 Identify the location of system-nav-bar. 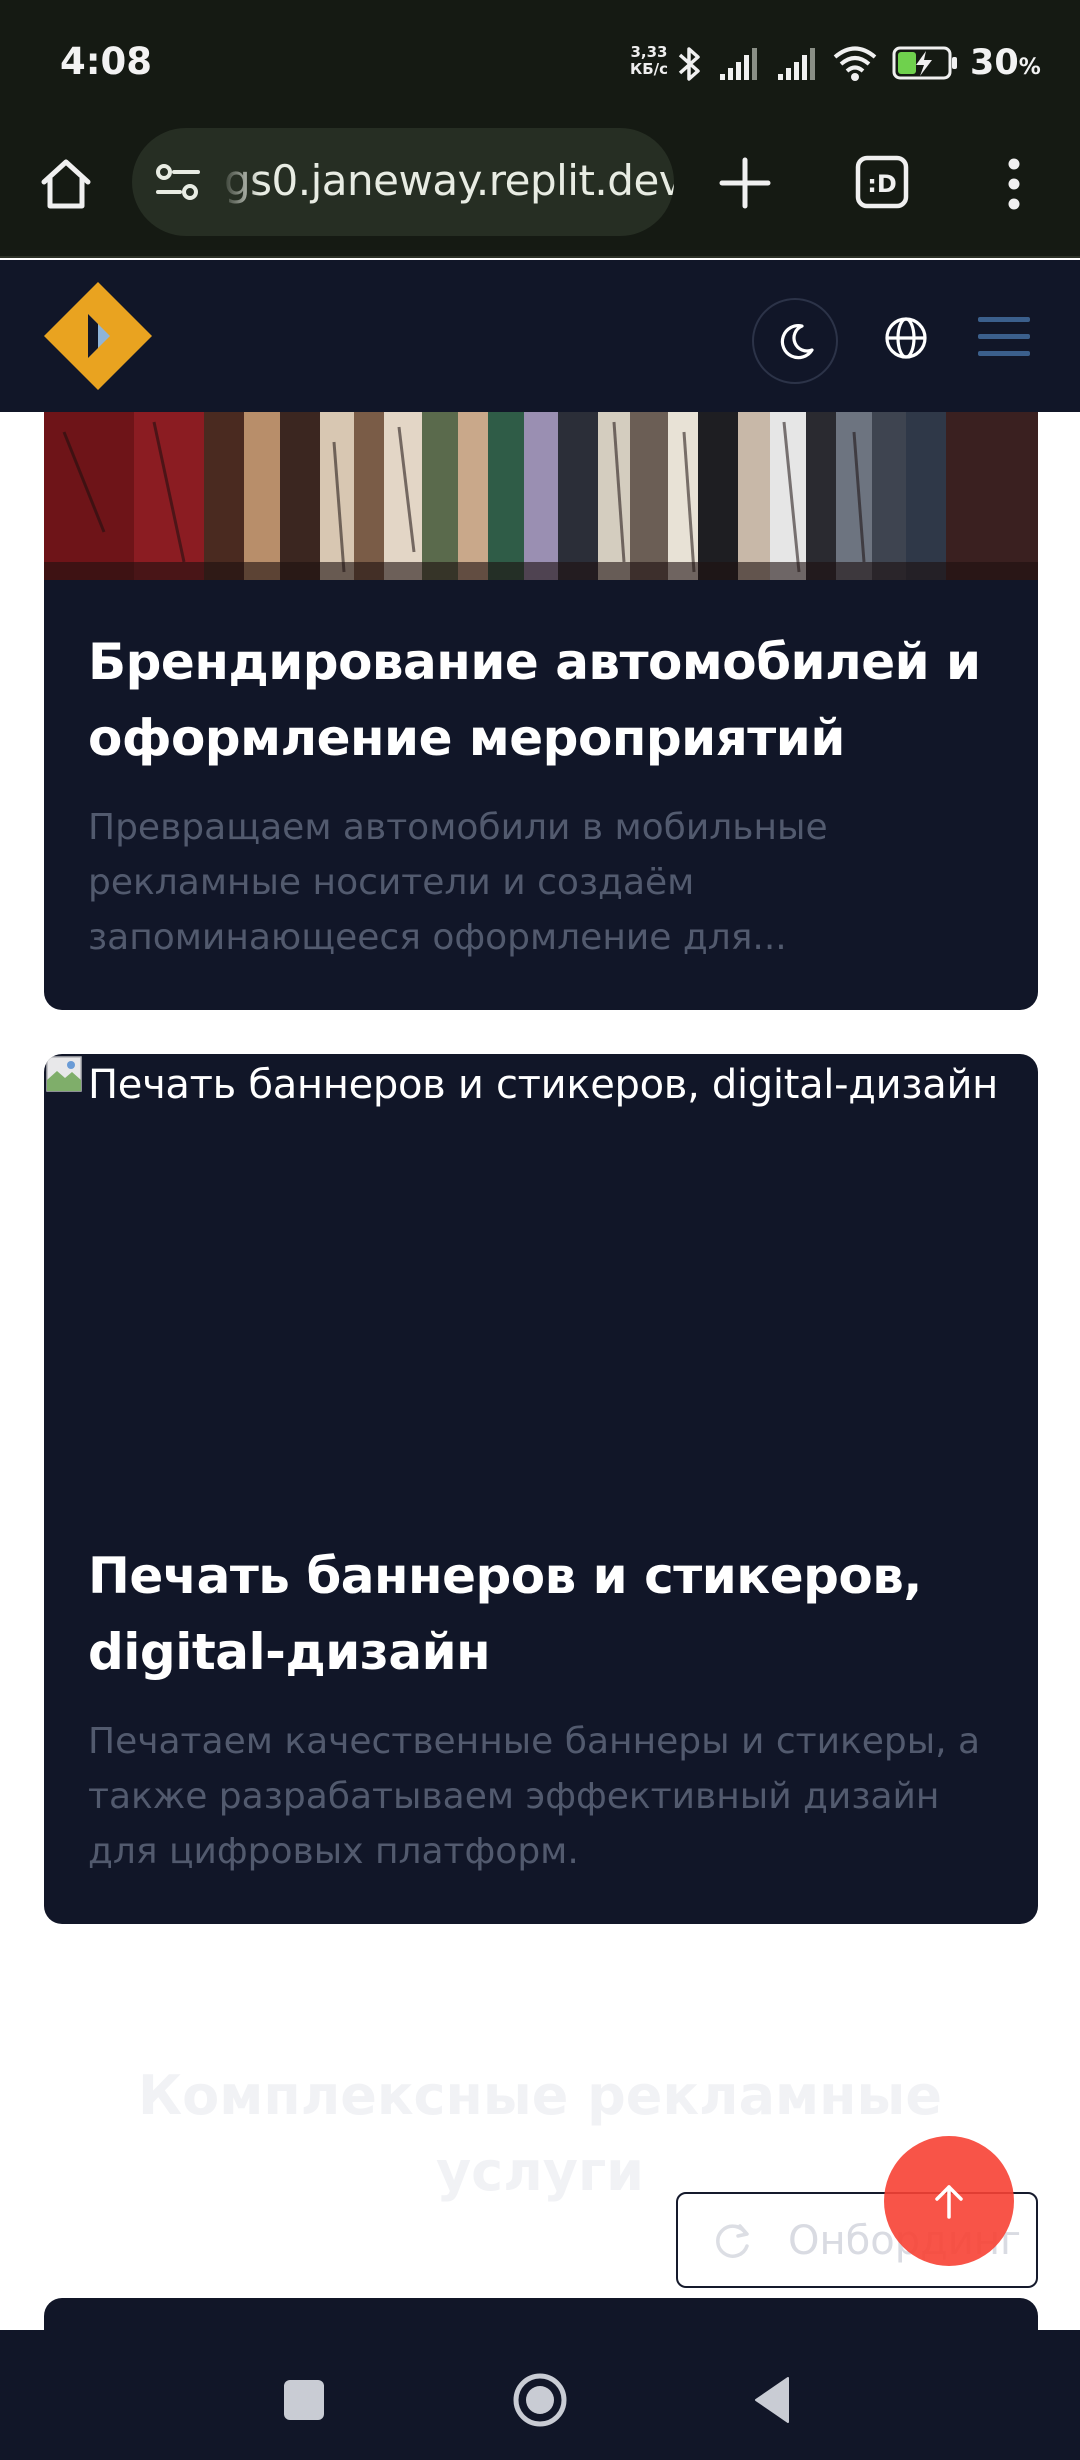
(540, 2395).